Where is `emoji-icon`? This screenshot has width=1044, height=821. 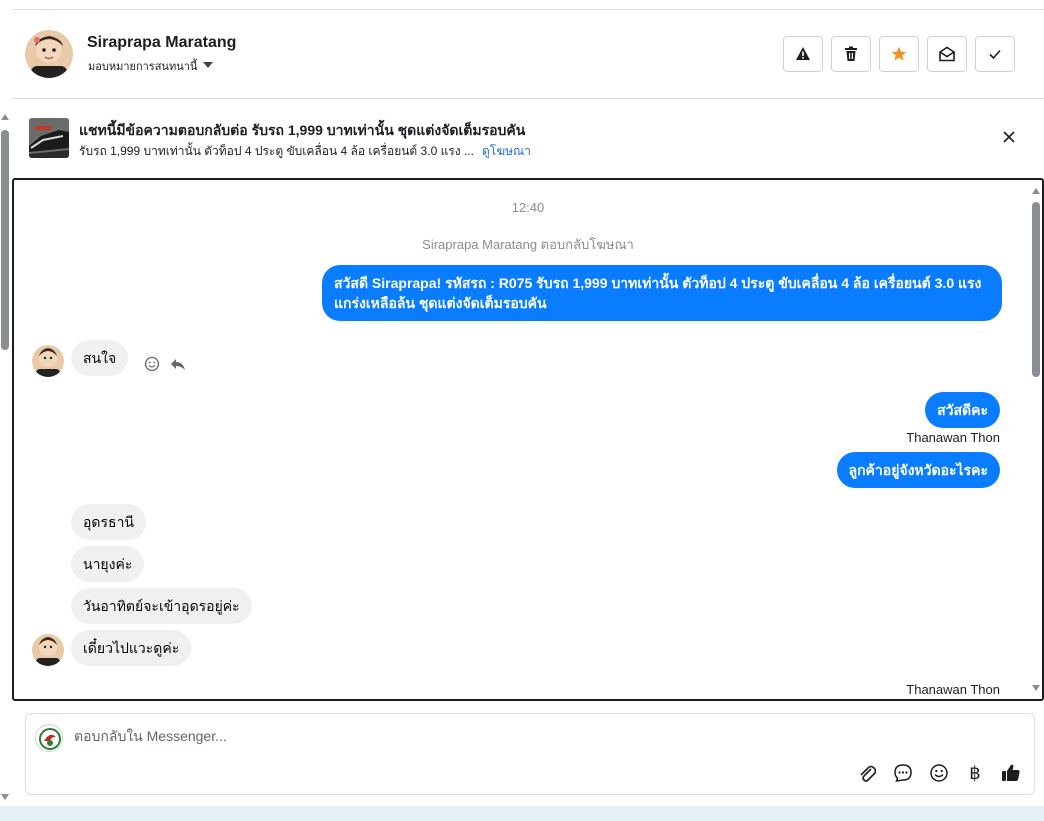 emoji-icon is located at coordinates (939, 773).